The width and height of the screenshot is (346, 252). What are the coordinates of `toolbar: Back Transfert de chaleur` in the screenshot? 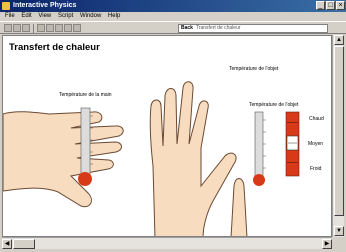 It's located at (173, 27).